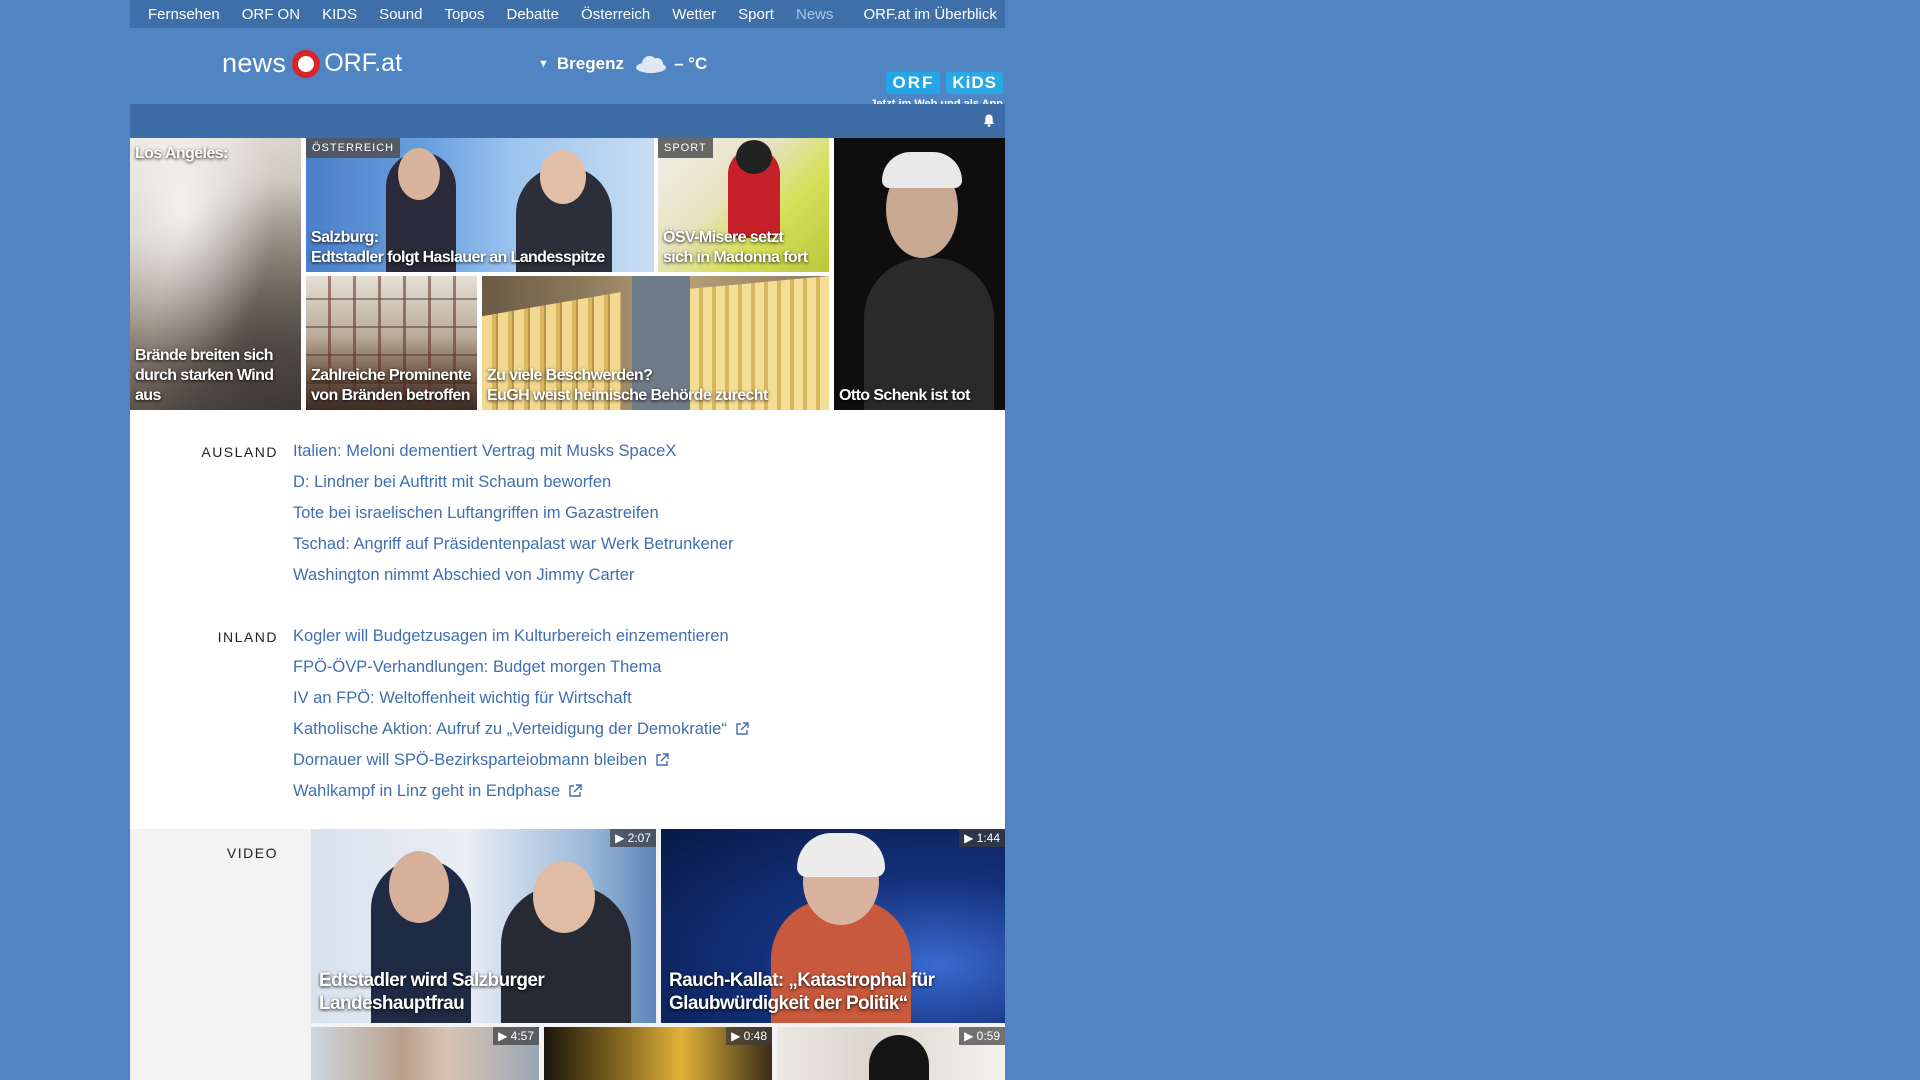  Describe the element at coordinates (694, 14) in the screenshot. I see `nav-wetter: Wetter` at that location.